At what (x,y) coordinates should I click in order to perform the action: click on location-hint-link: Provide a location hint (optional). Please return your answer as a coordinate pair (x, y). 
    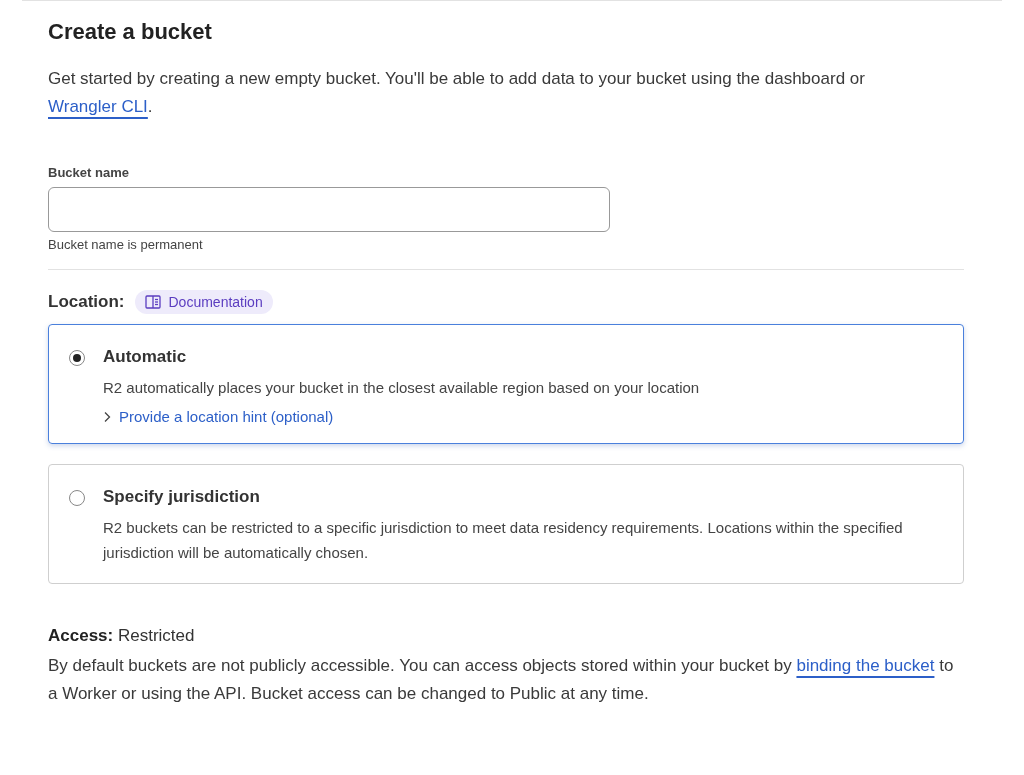
    Looking at the image, I should click on (226, 416).